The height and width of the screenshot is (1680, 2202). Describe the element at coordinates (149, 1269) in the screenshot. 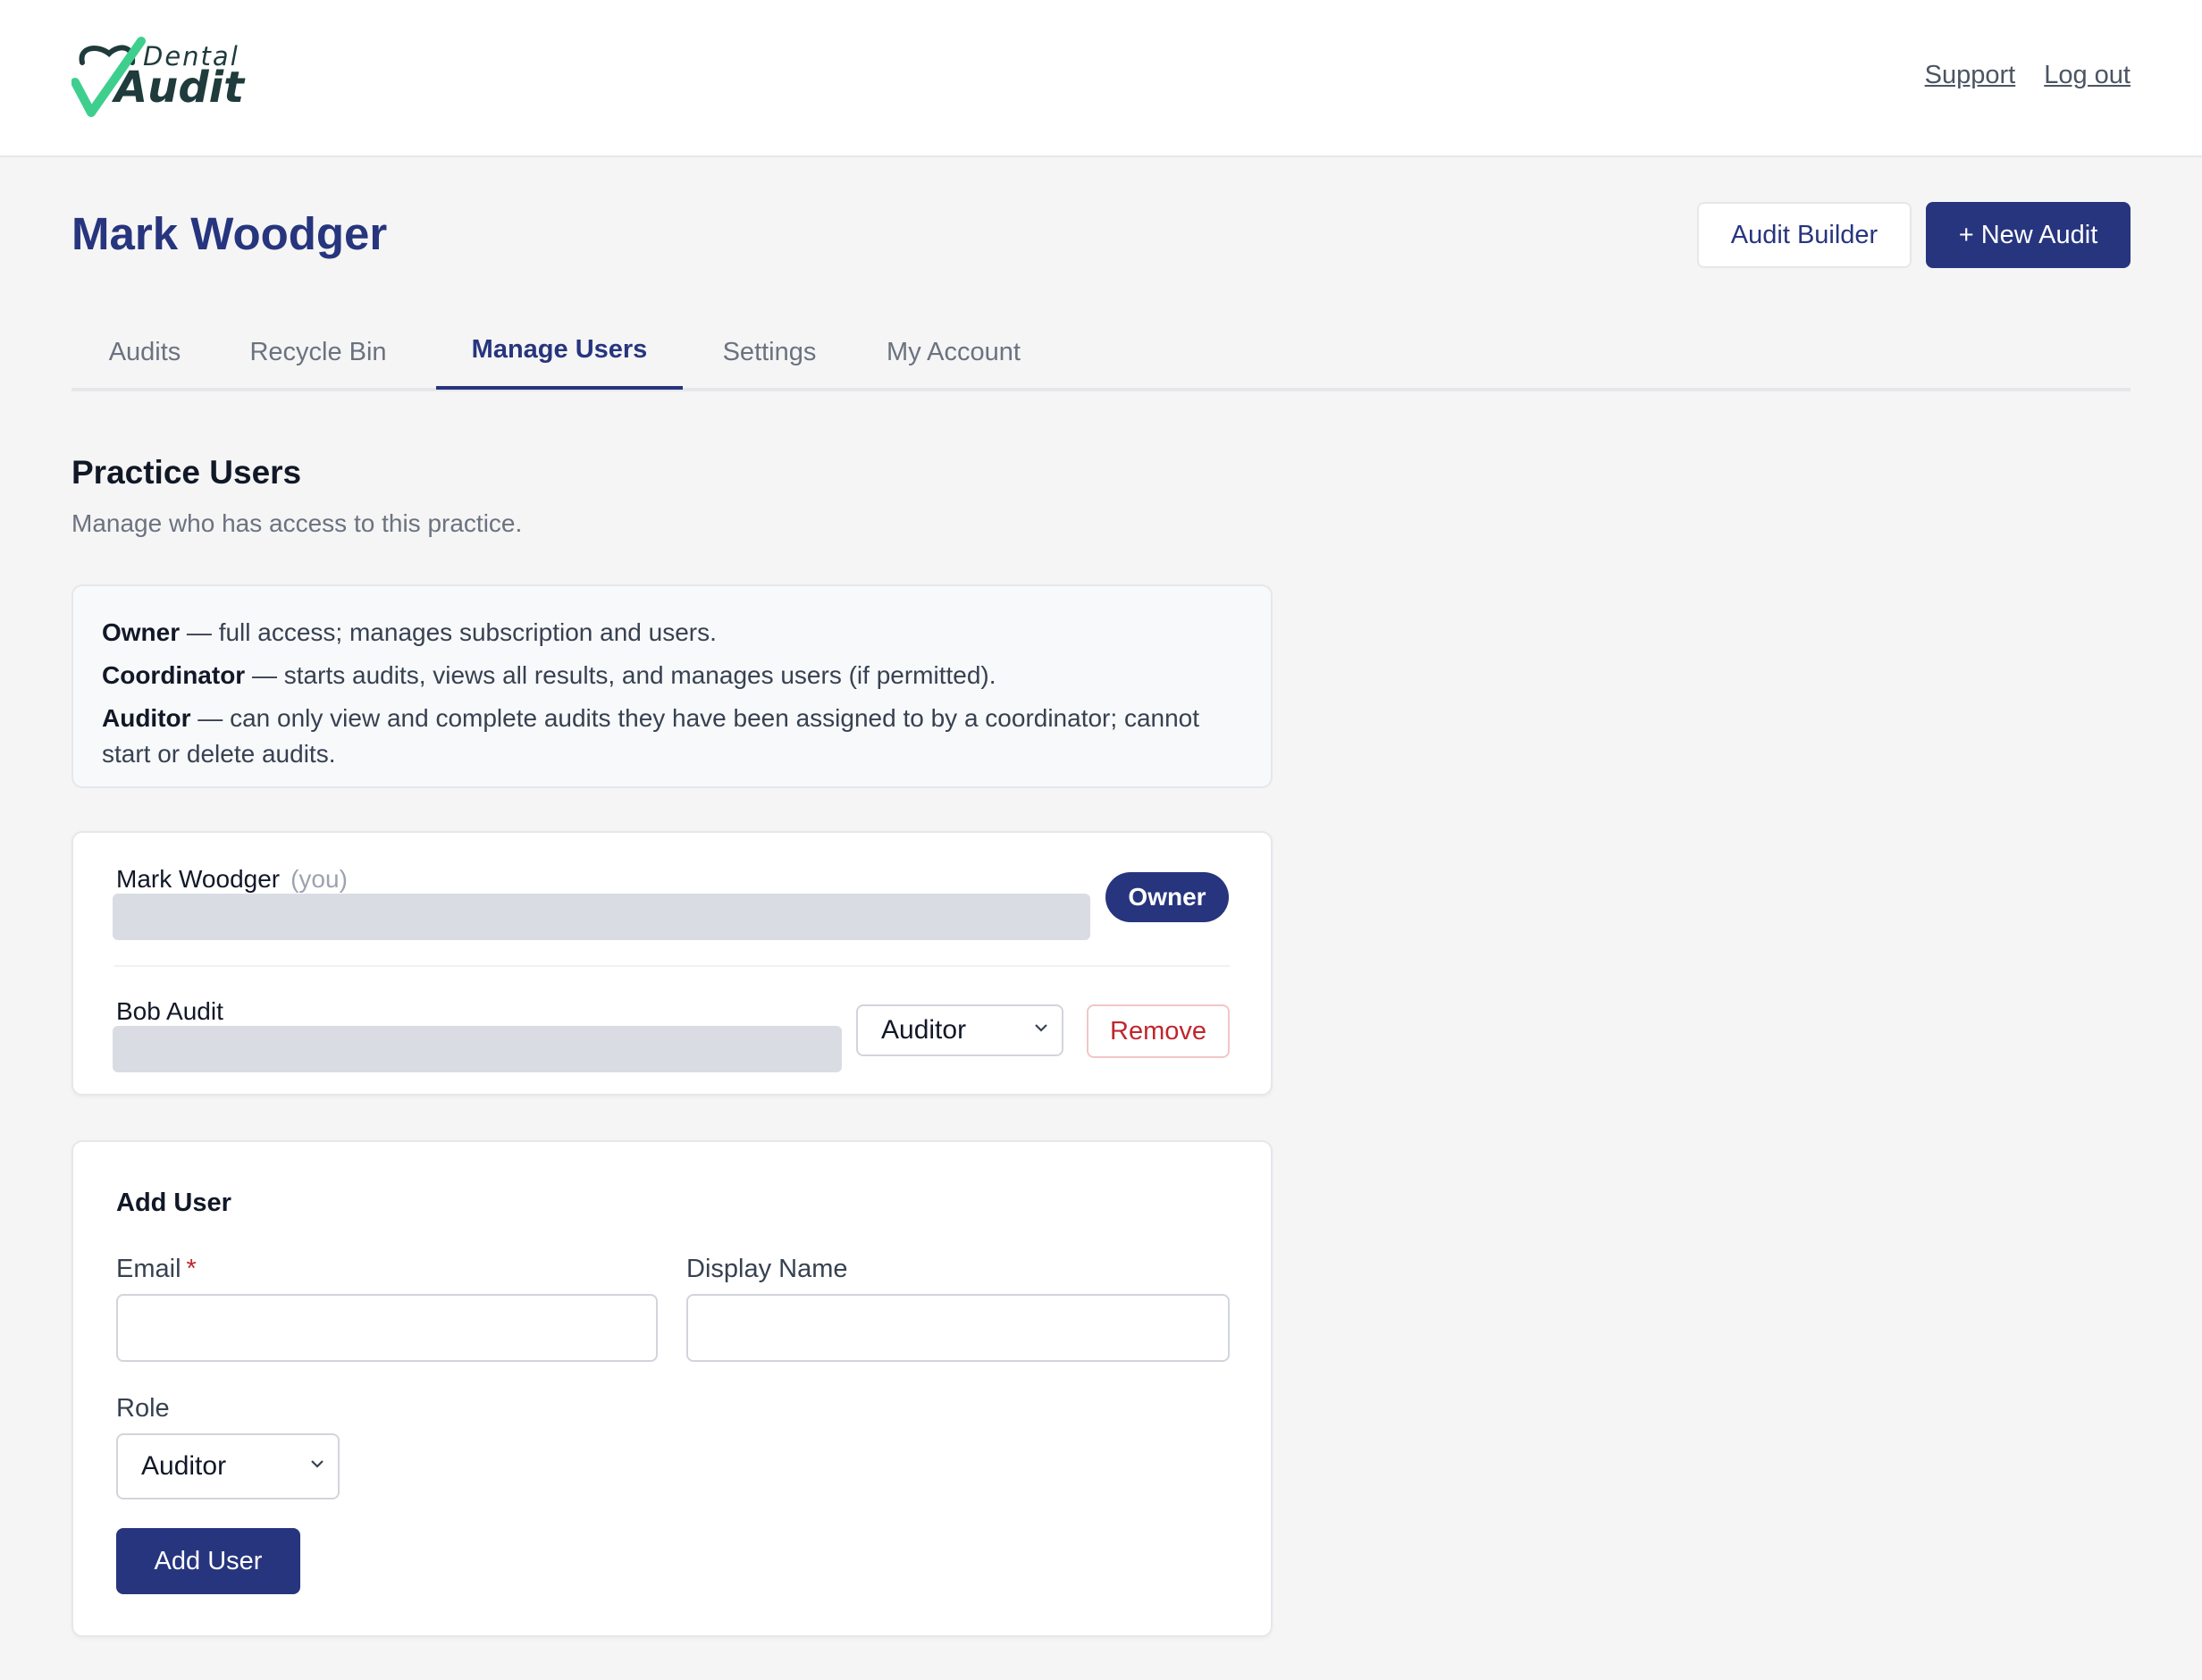

I see `email-label-text: Email` at that location.